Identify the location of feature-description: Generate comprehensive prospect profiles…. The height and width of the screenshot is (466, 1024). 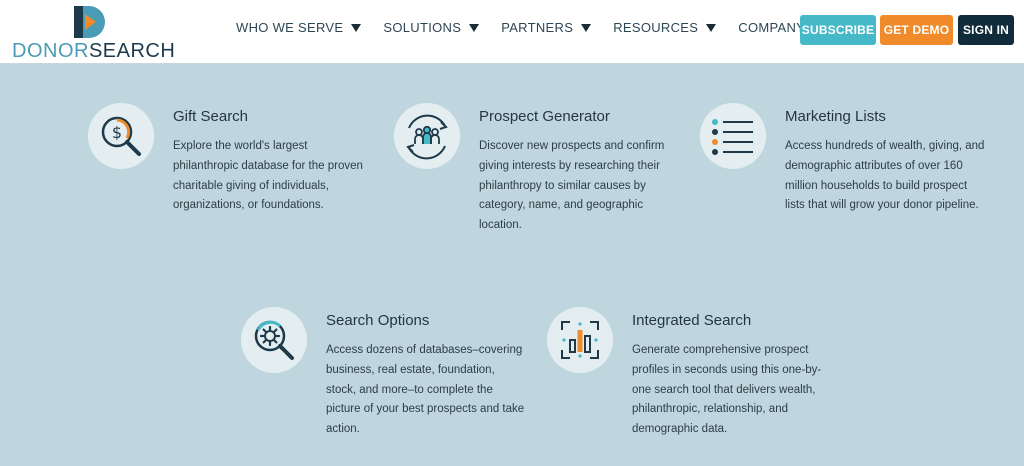
(727, 390).